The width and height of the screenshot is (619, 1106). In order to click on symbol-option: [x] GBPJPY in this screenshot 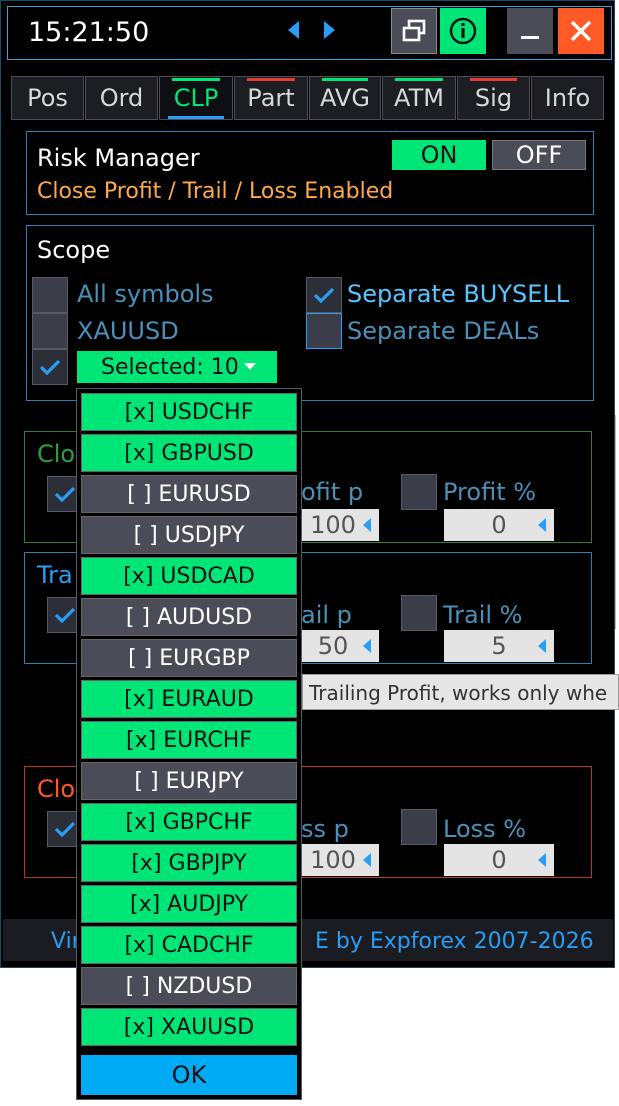, I will do `click(189, 863)`.